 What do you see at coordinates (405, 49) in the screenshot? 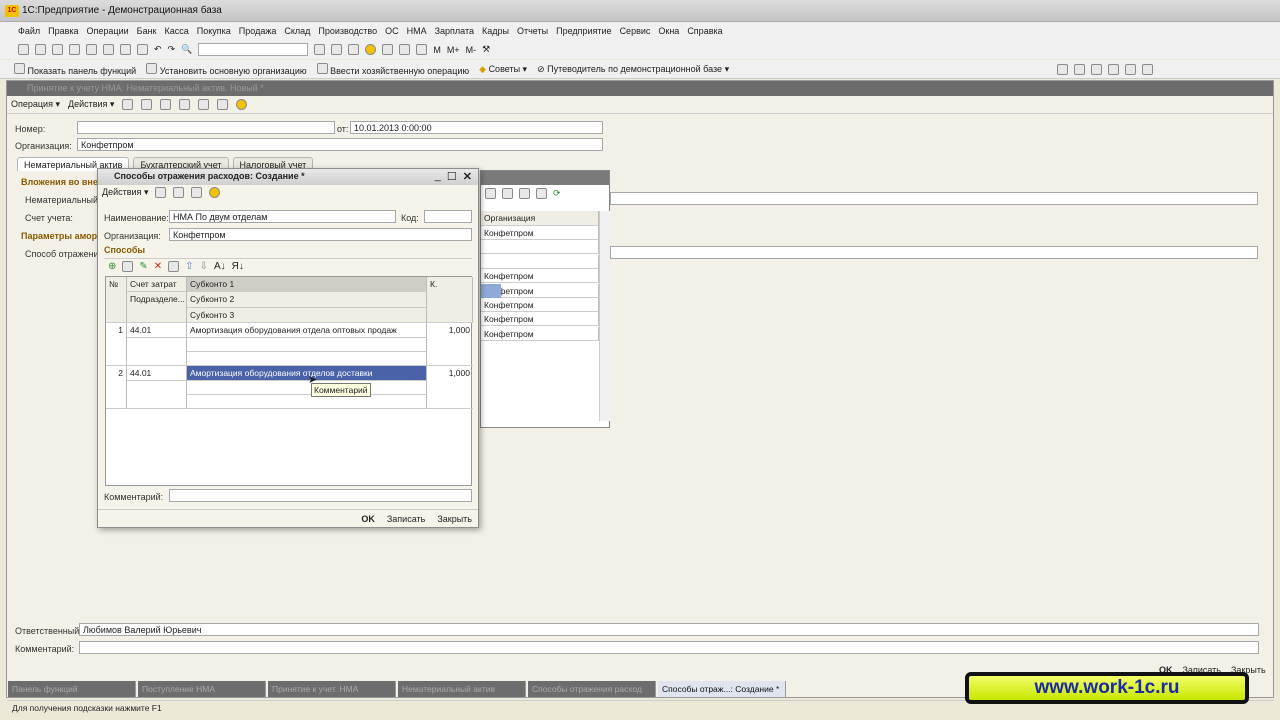
I see `calendar2-icon` at bounding box center [405, 49].